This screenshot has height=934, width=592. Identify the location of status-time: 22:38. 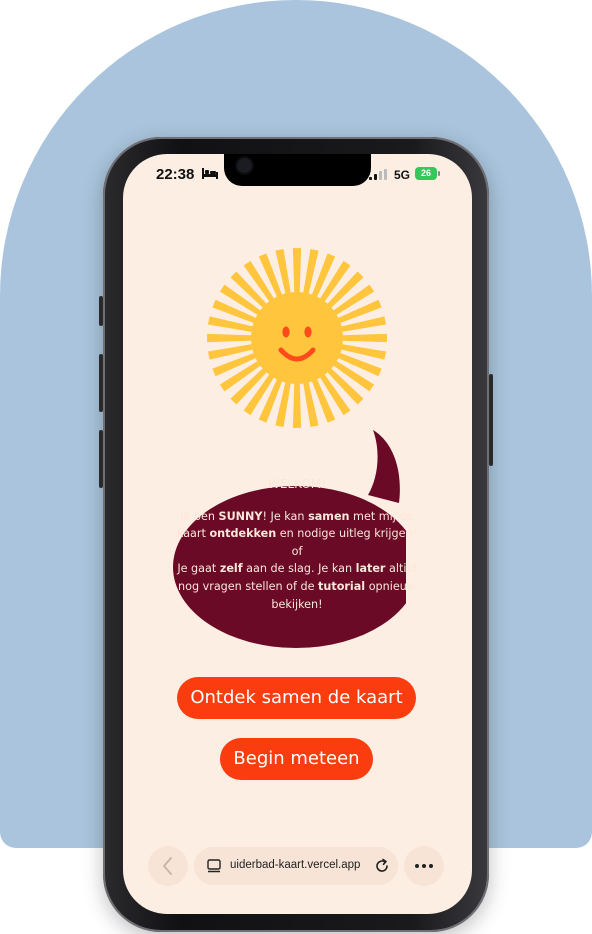
(175, 174).